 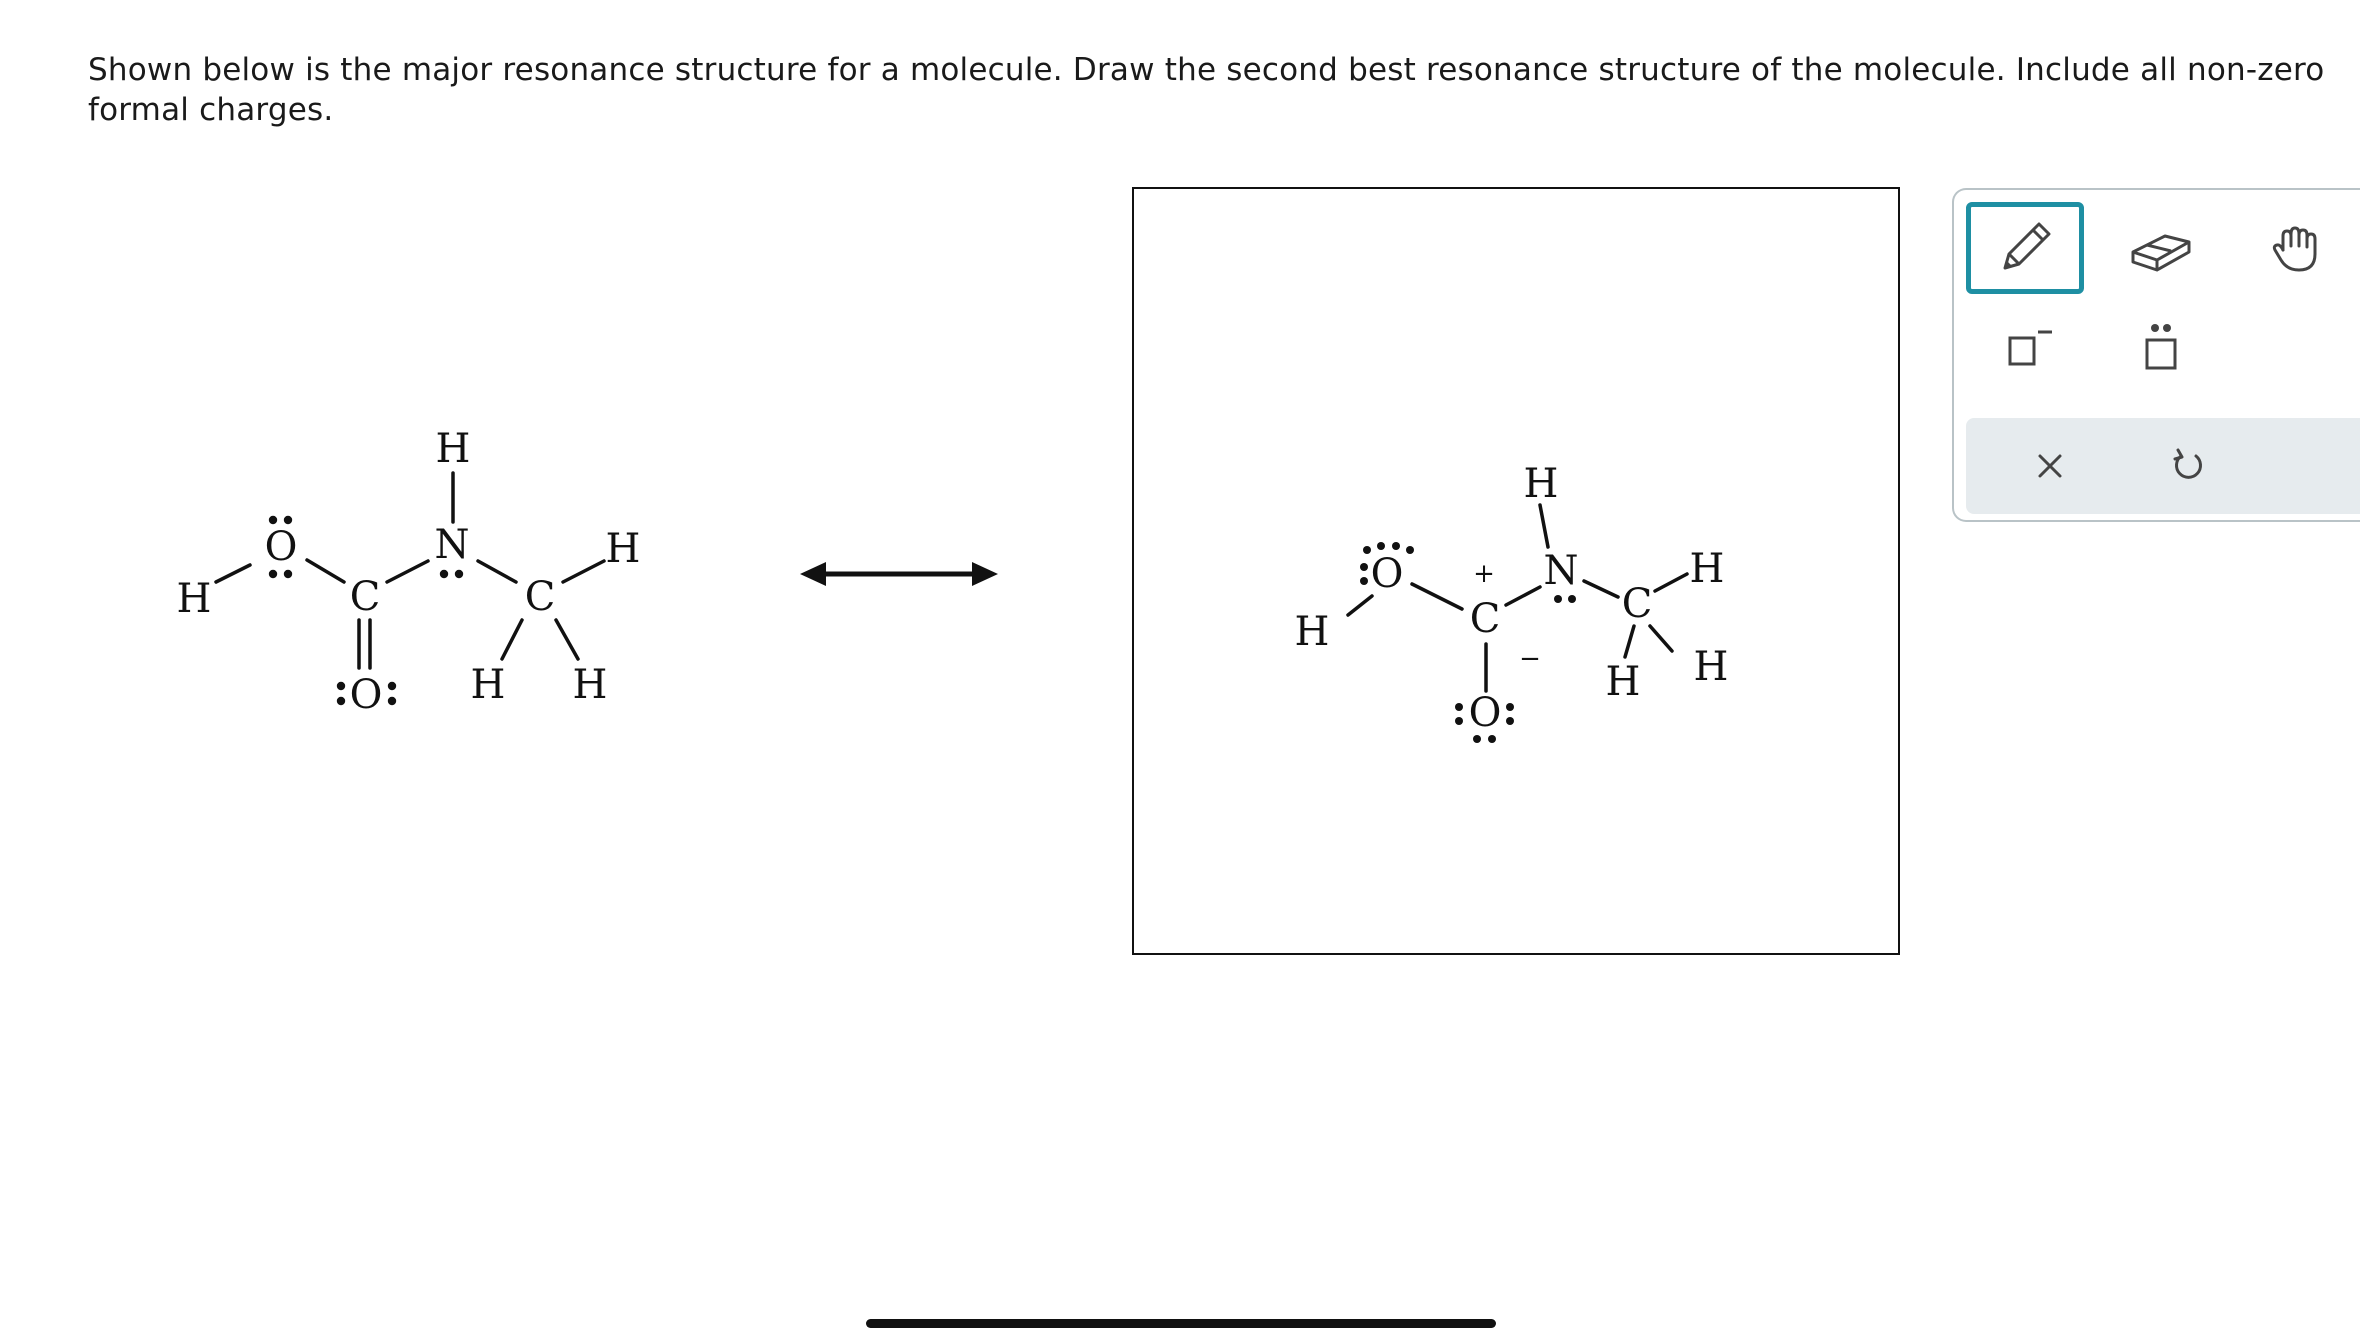 I want to click on lone-pair-tool-button, so click(x=2161, y=348).